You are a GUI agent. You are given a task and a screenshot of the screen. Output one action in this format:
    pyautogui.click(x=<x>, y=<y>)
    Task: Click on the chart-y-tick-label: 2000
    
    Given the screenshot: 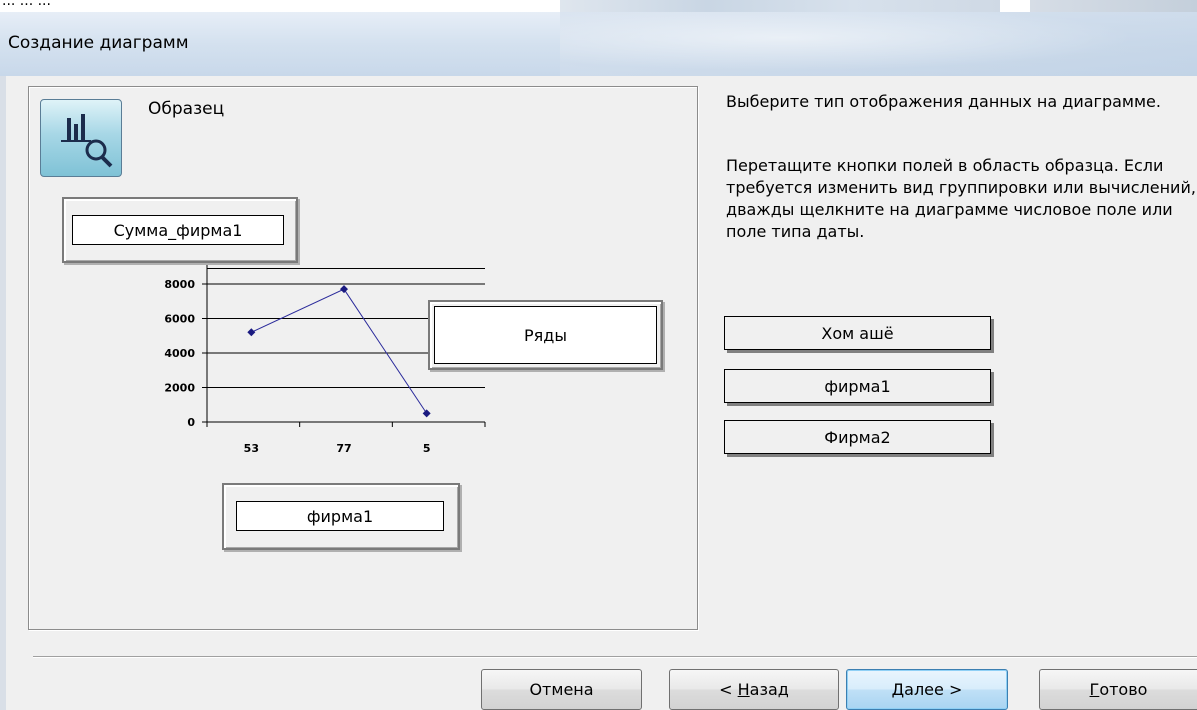 What is the action you would take?
    pyautogui.click(x=179, y=388)
    